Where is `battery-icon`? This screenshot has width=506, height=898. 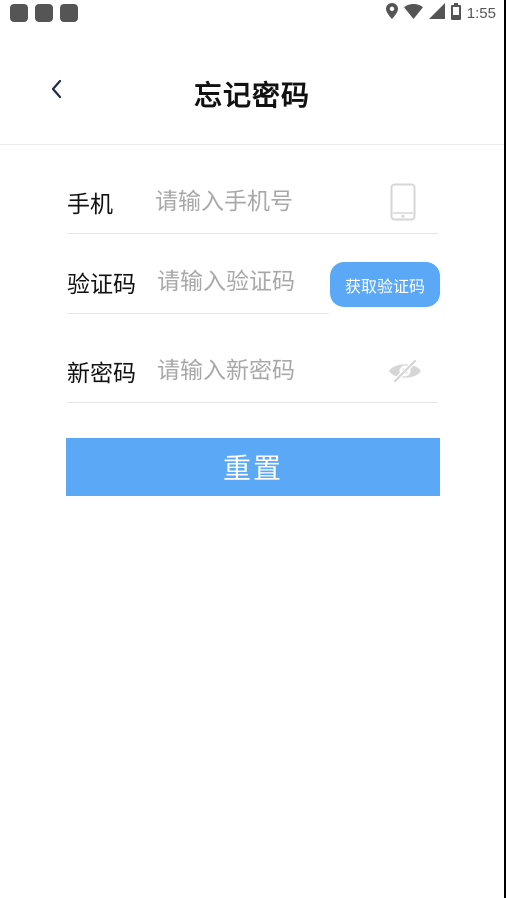
battery-icon is located at coordinates (455, 13).